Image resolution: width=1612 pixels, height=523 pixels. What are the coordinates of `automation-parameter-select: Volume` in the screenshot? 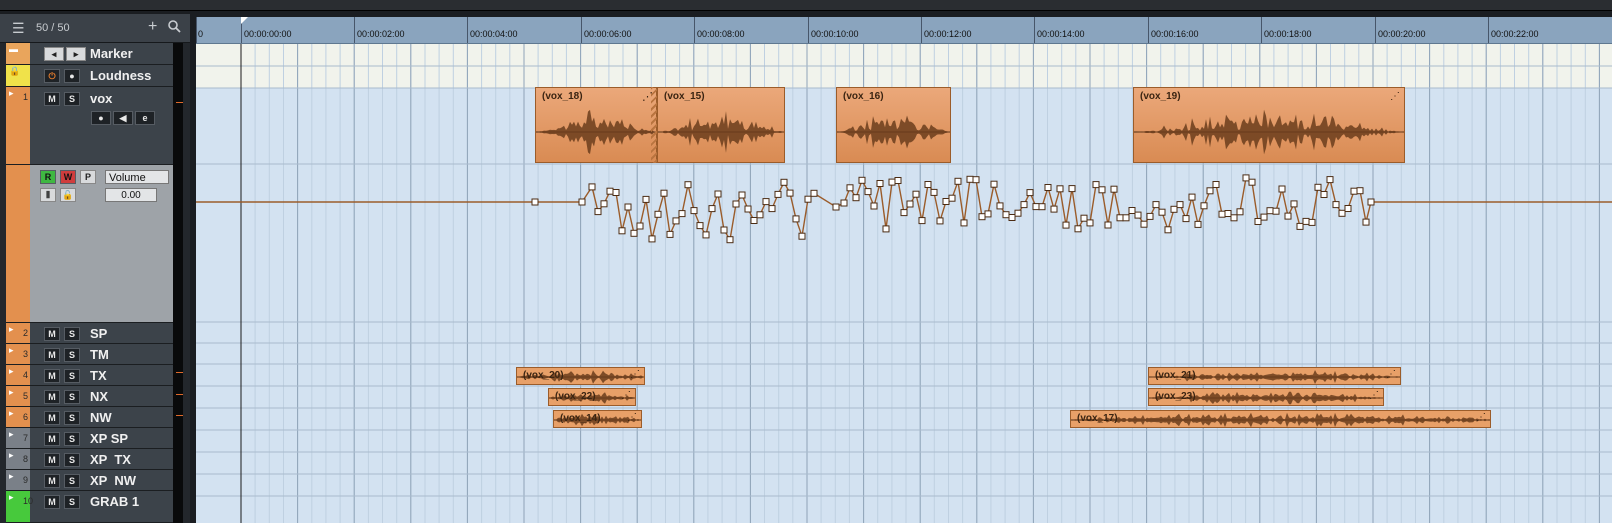 It's located at (137, 177).